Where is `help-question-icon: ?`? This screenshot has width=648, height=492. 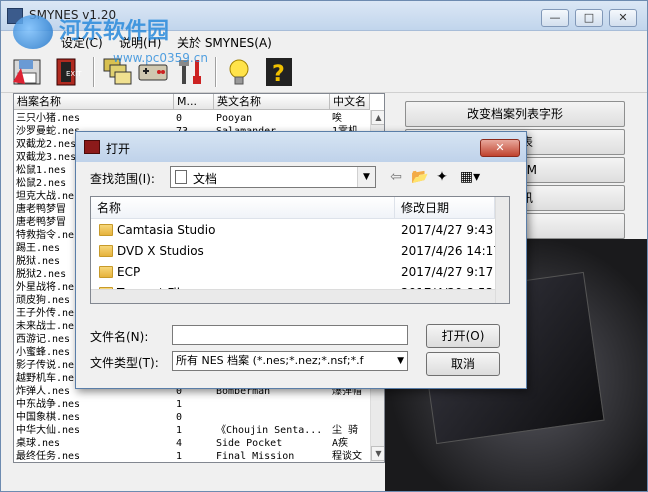
help-question-icon: ? is located at coordinates (279, 72).